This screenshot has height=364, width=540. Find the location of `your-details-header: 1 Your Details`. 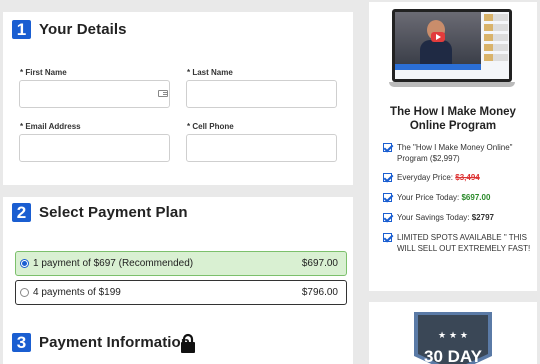

your-details-header: 1 Your Details is located at coordinates (69, 29).